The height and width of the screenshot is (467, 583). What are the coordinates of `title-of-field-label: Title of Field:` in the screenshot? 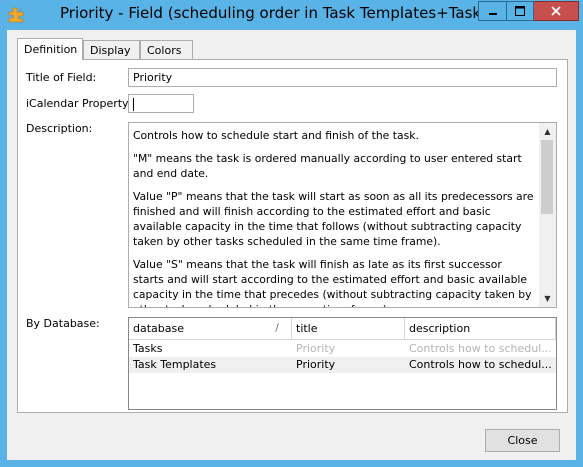 It's located at (61, 77).